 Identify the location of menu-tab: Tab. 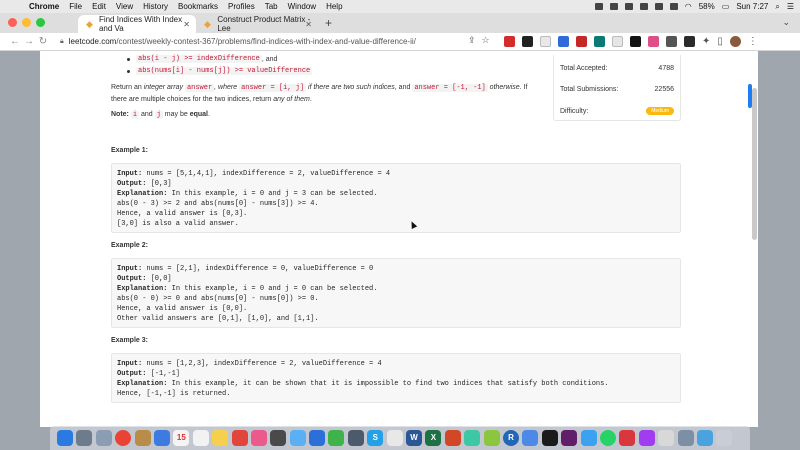
(271, 6).